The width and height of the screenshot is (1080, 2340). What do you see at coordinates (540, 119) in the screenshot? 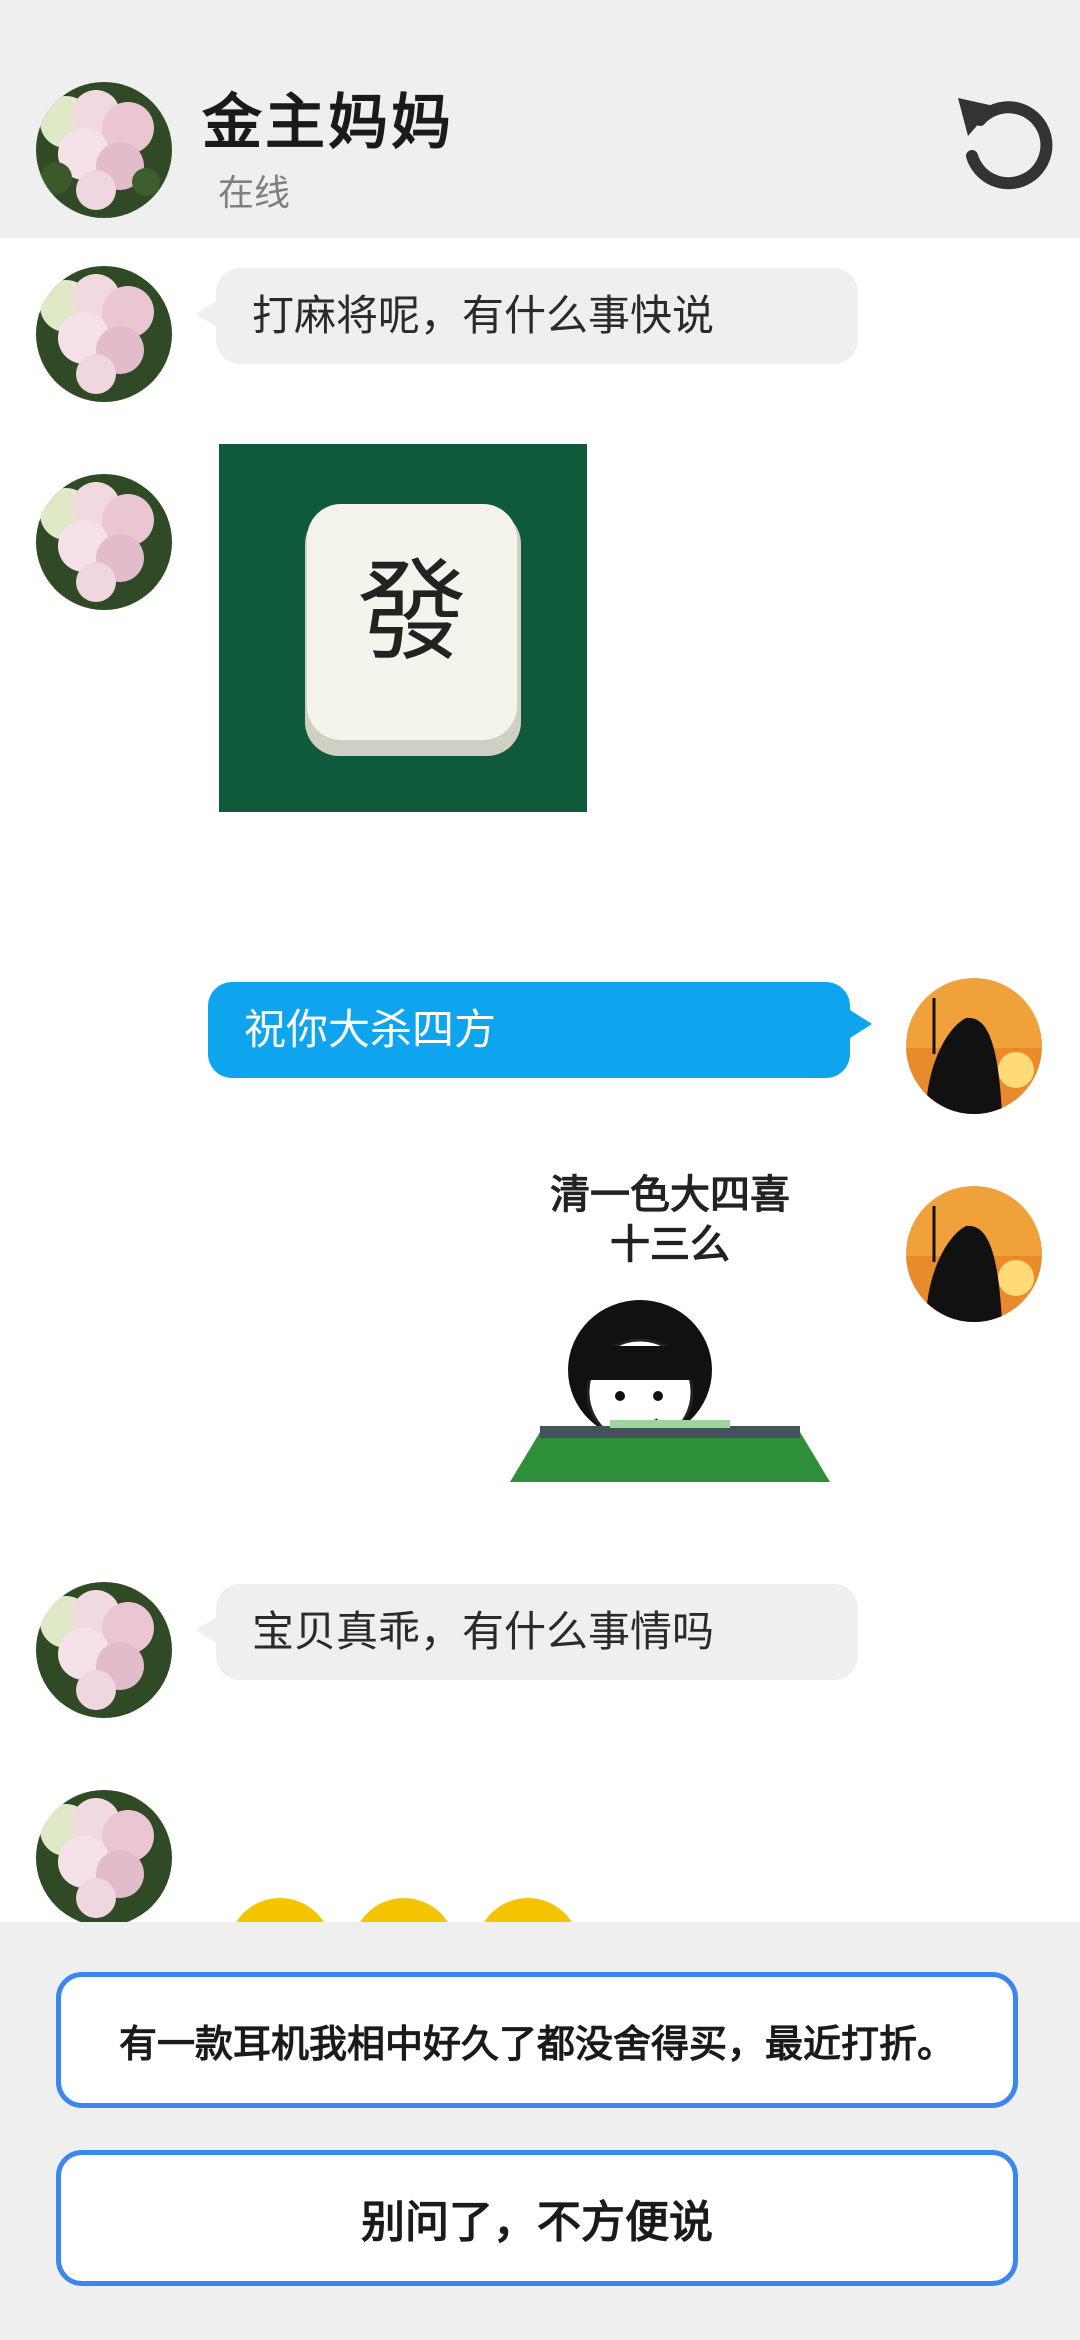
I see `chat-header: 金主妈妈 在线` at bounding box center [540, 119].